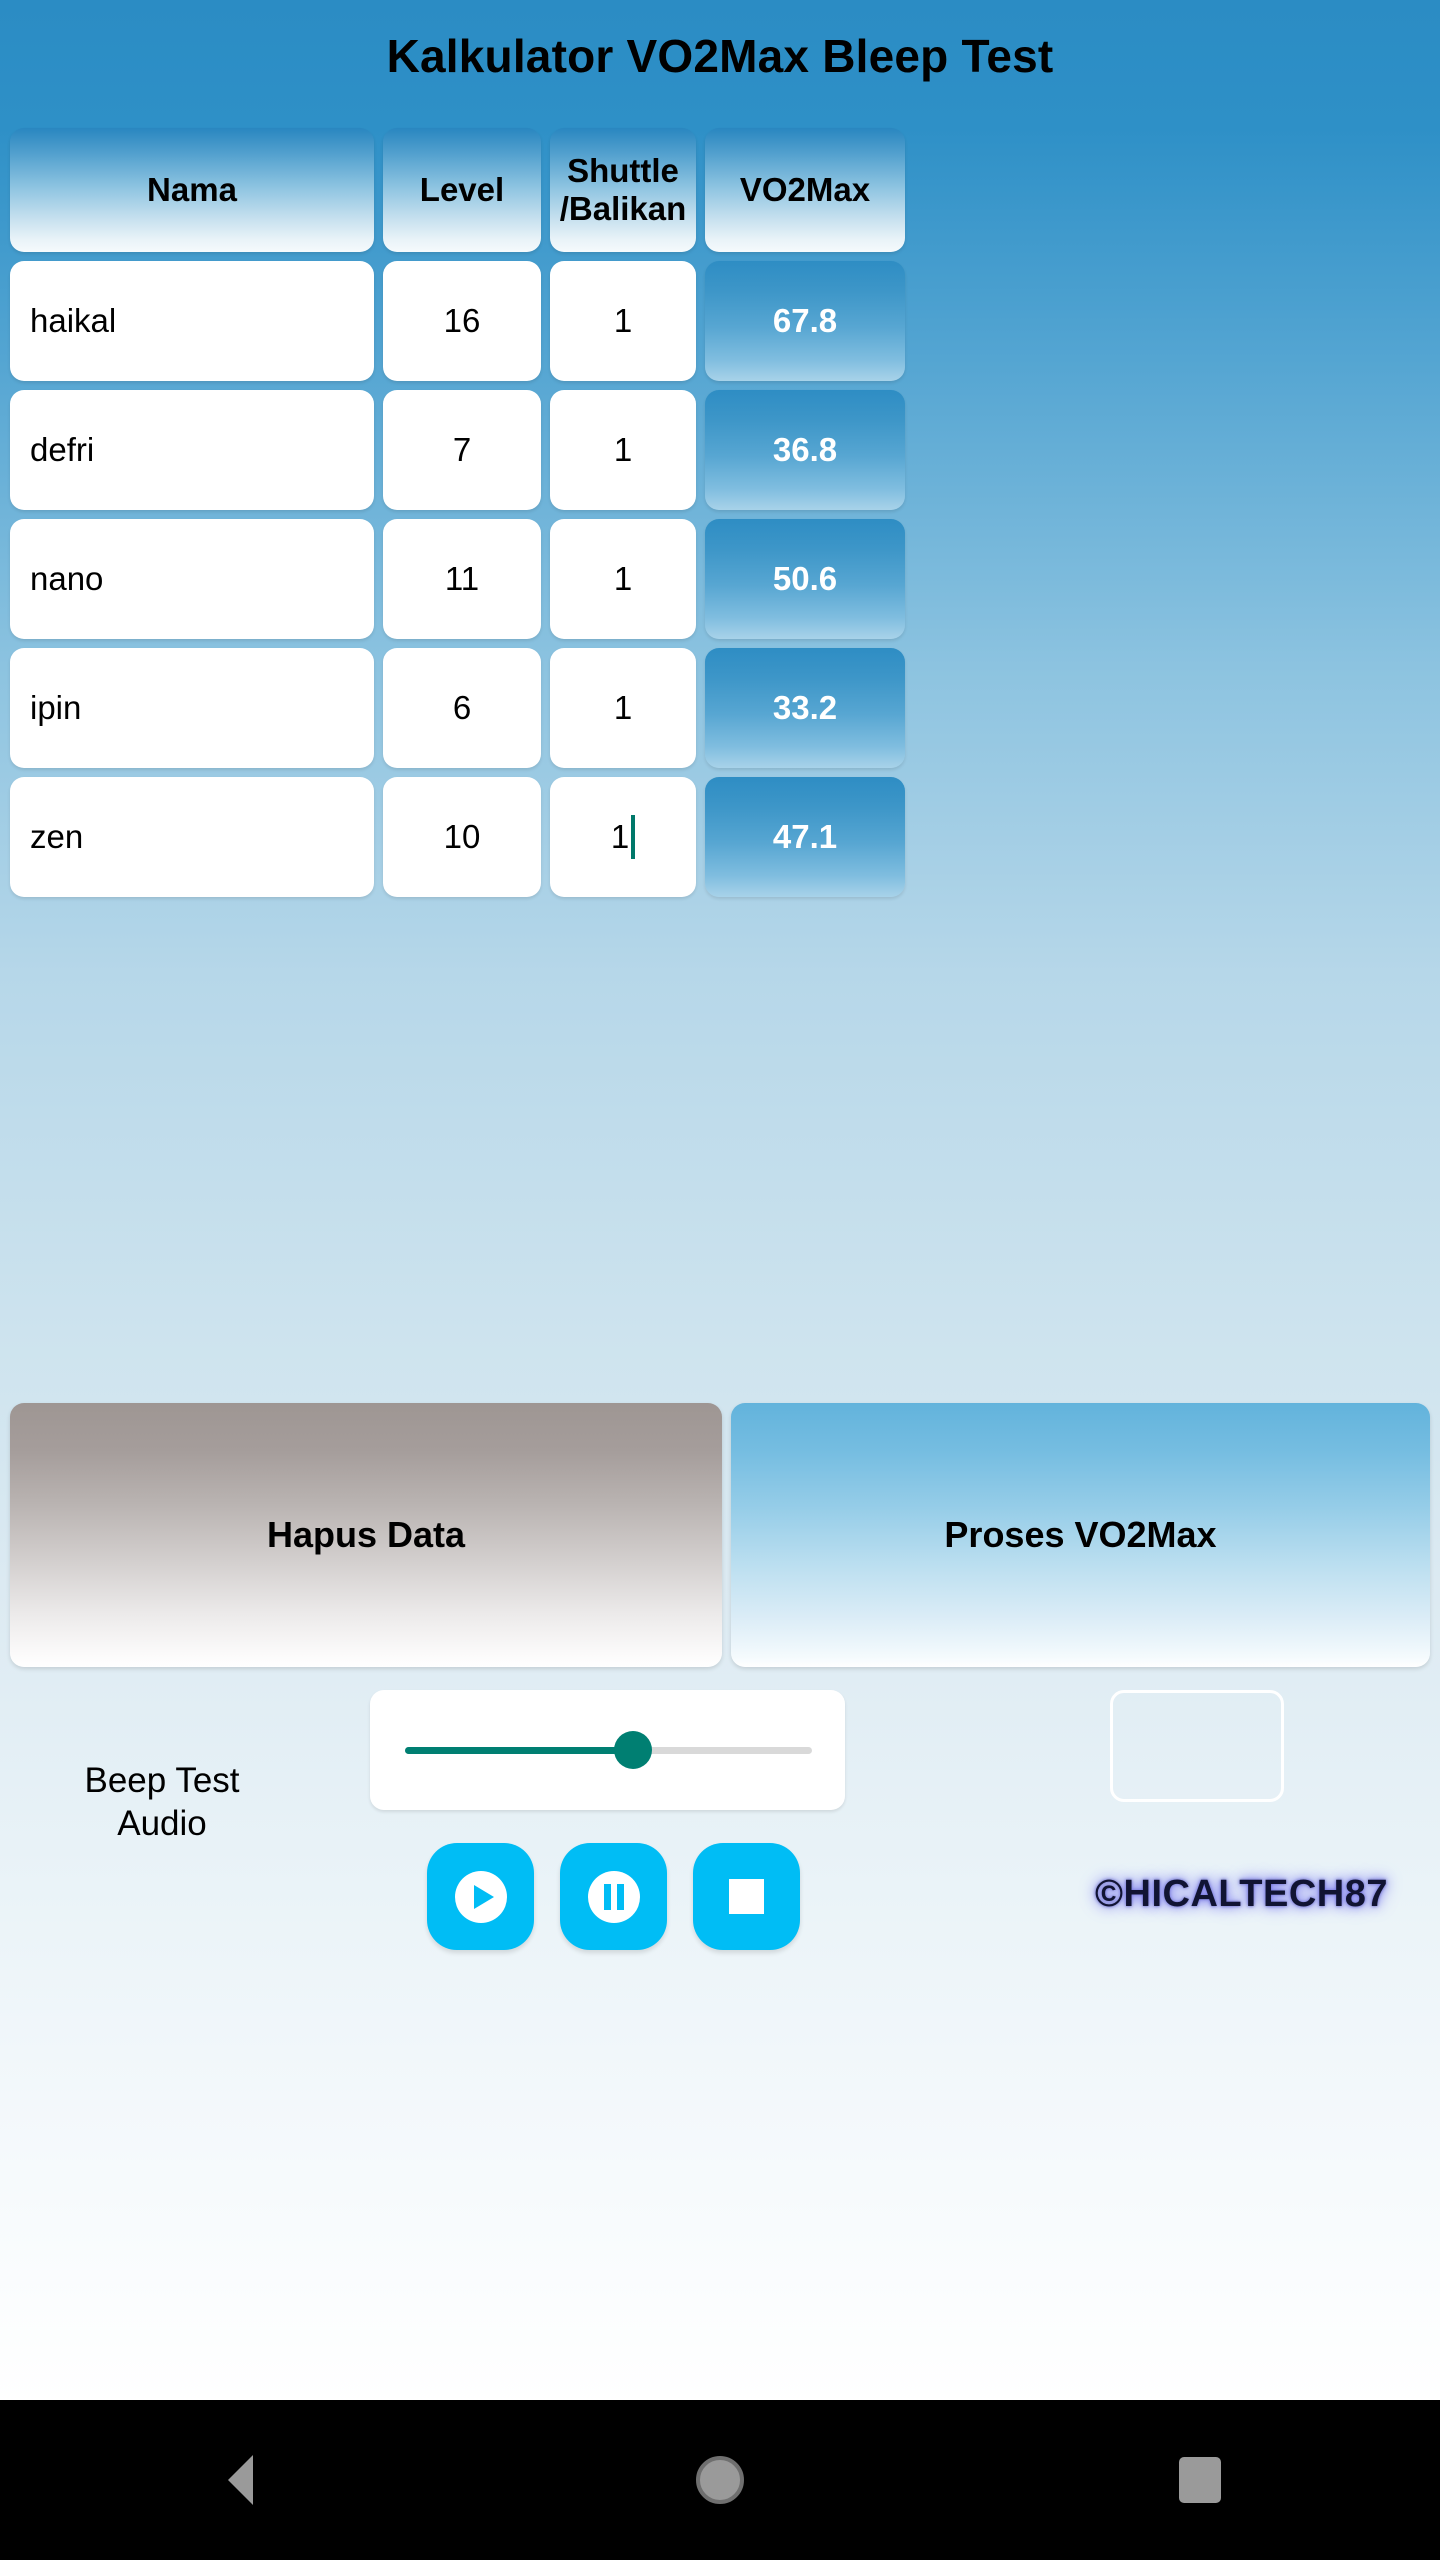 This screenshot has height=2560, width=1440. I want to click on text-caret, so click(633, 837).